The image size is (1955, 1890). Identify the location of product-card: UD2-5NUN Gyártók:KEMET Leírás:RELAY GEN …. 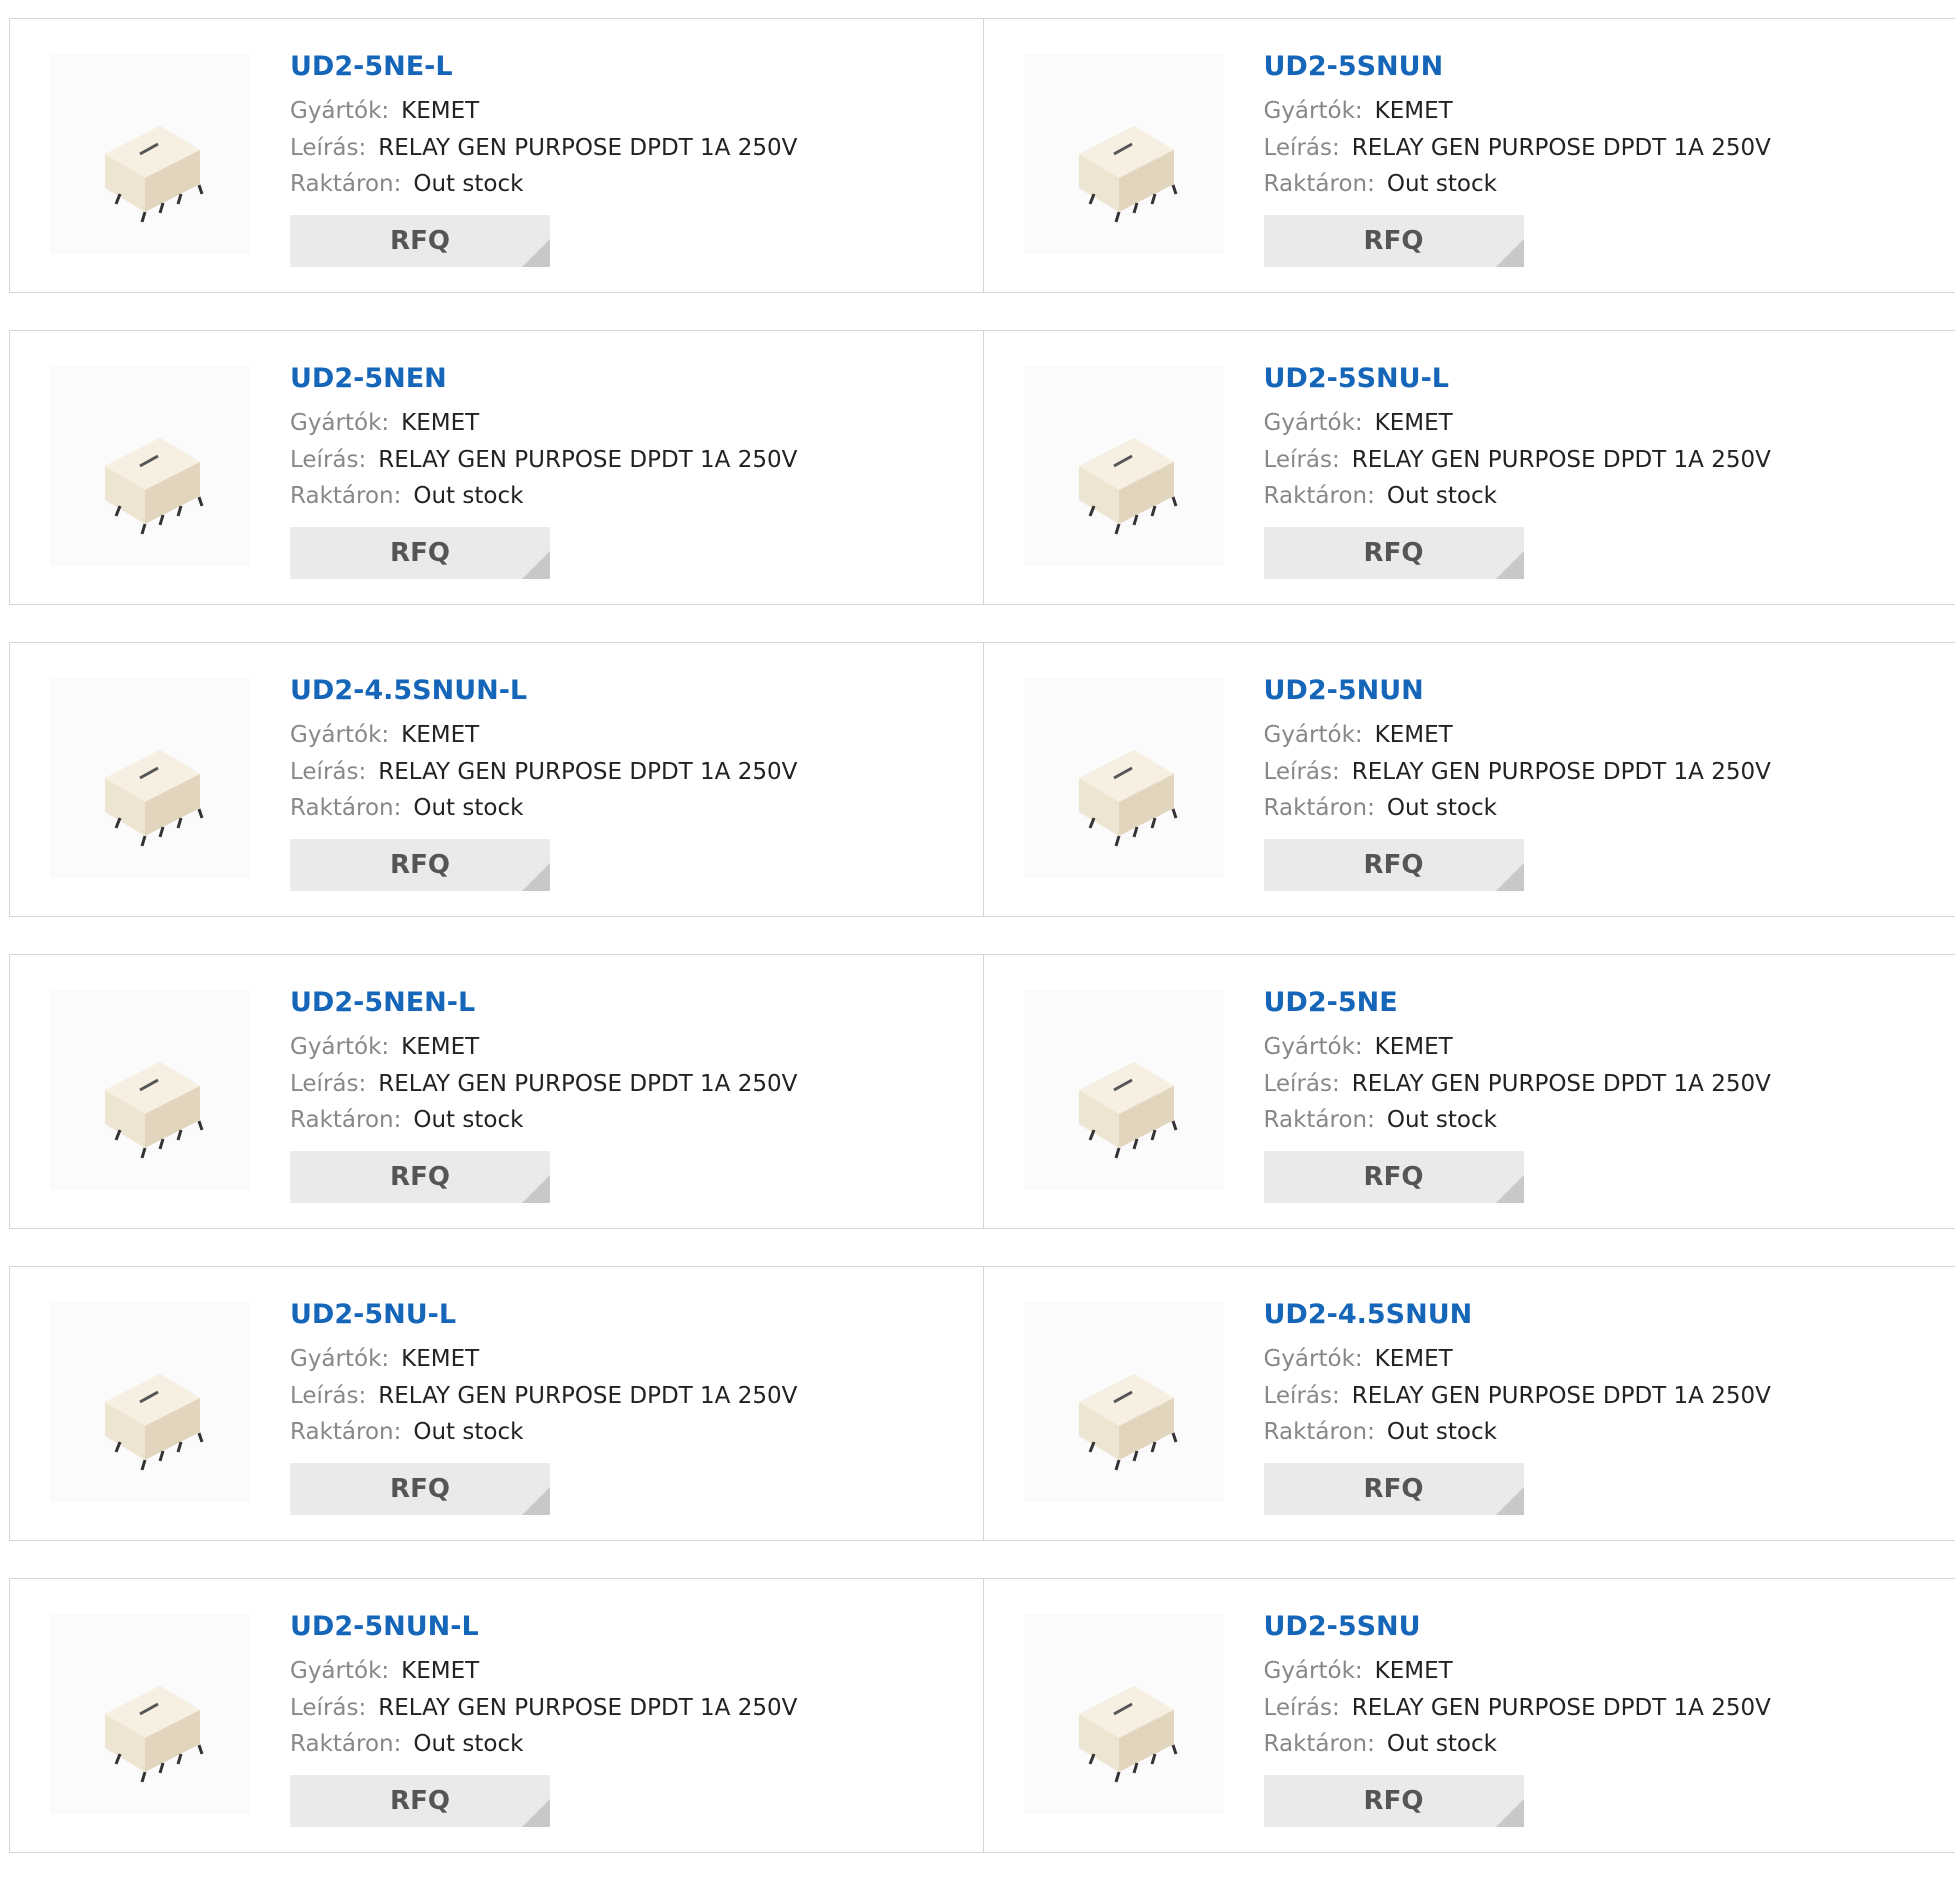
(1469, 779).